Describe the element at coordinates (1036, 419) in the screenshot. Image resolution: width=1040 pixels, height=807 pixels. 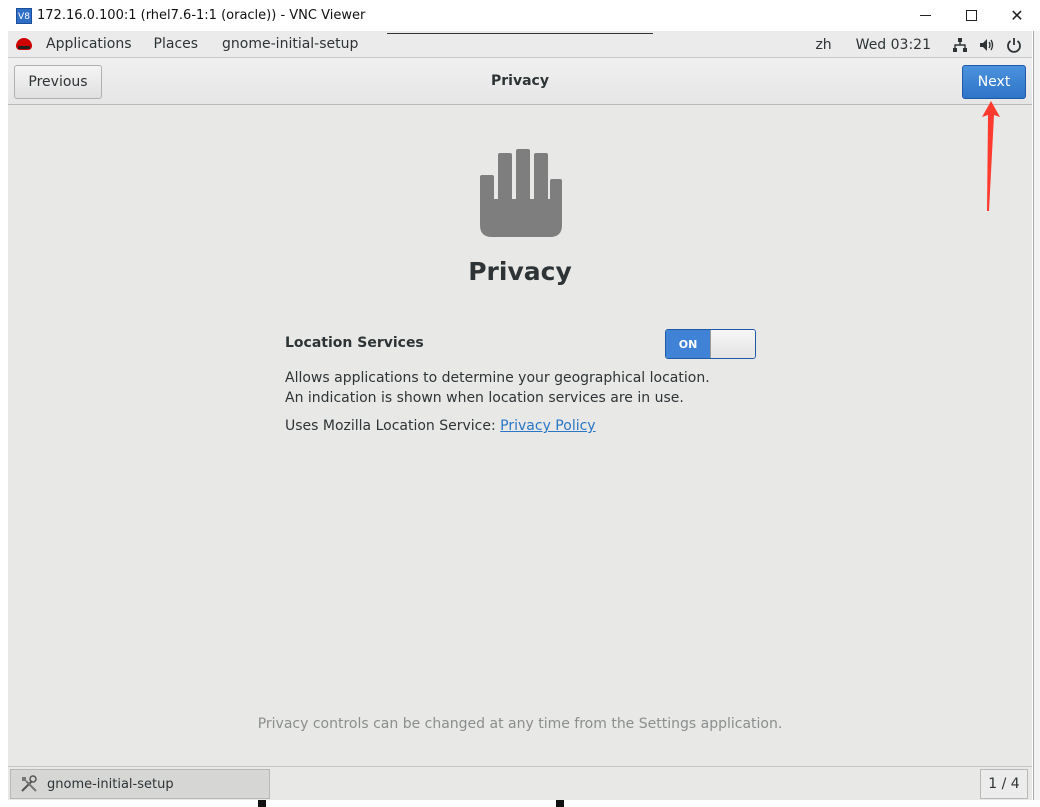
I see `background-window-edge` at that location.